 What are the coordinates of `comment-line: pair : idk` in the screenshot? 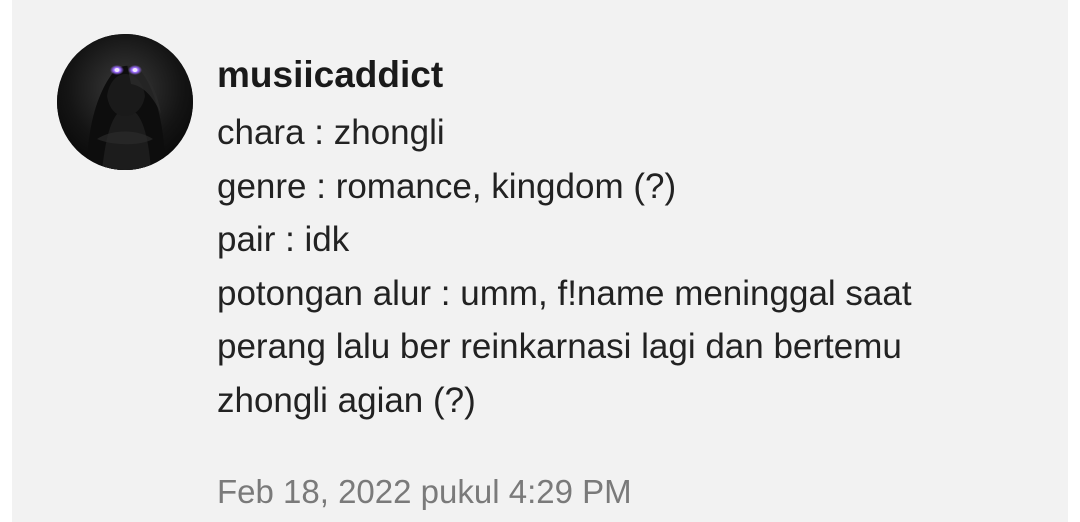 It's located at (283, 239).